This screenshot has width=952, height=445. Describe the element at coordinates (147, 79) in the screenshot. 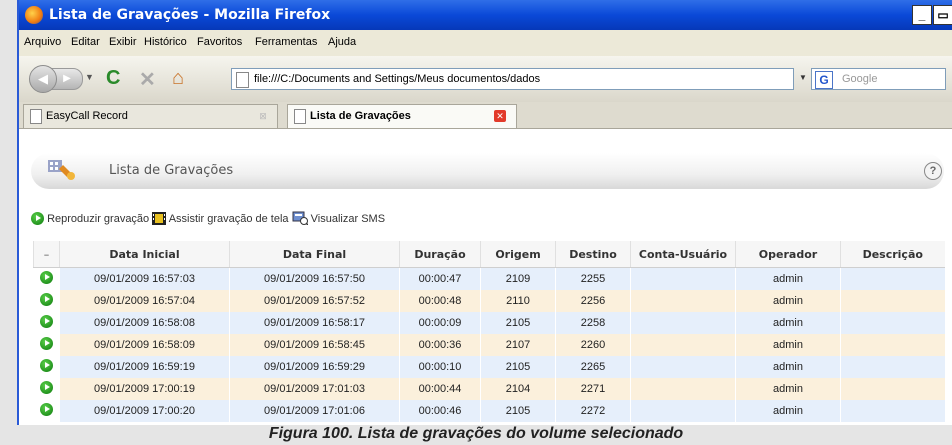

I see `stop-icon: ✕` at that location.